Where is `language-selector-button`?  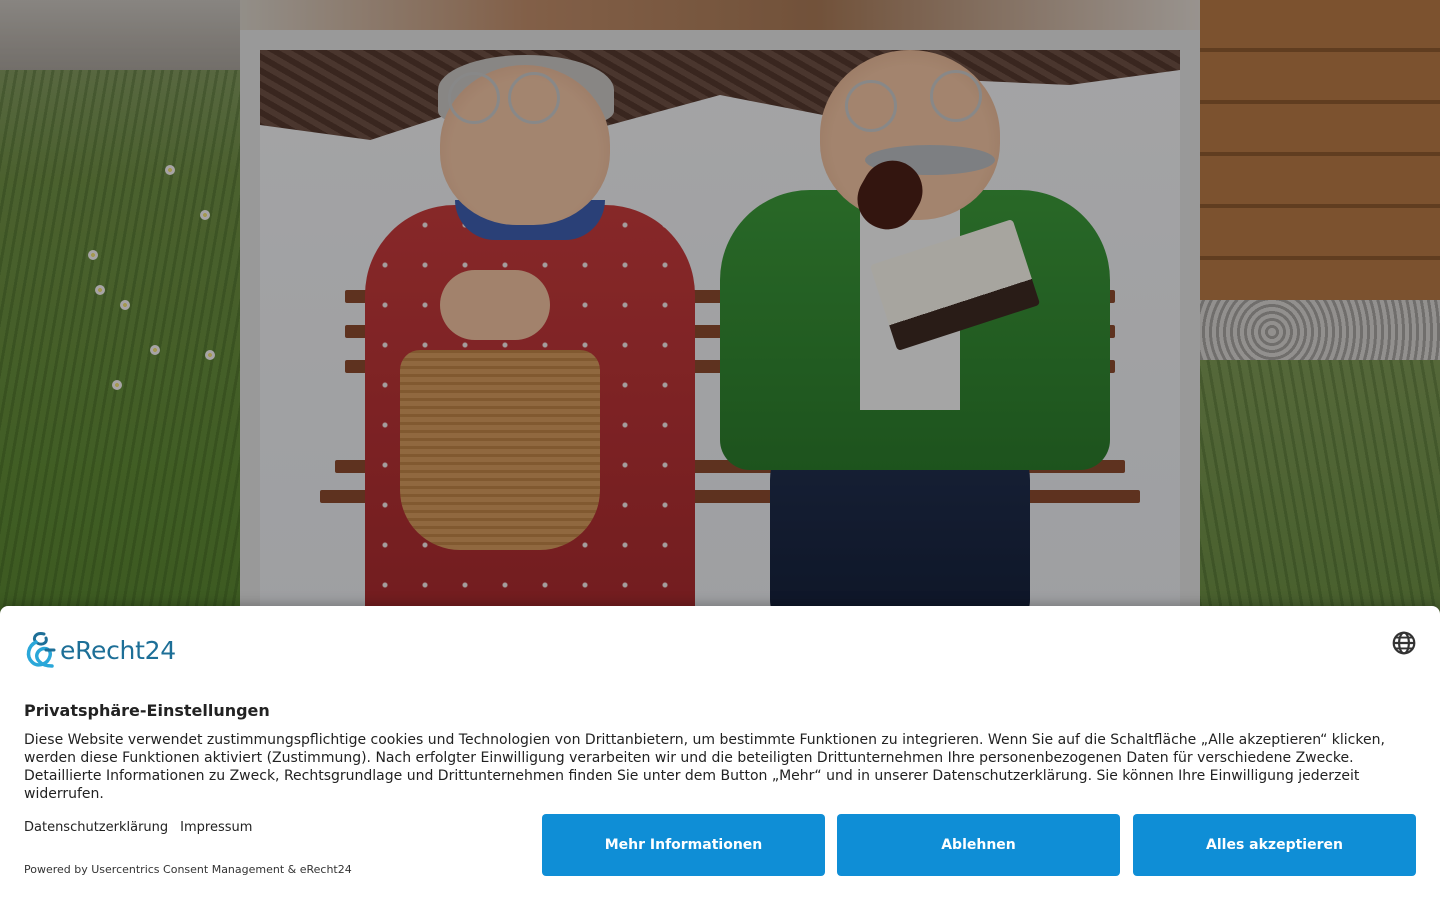 language-selector-button is located at coordinates (1404, 643).